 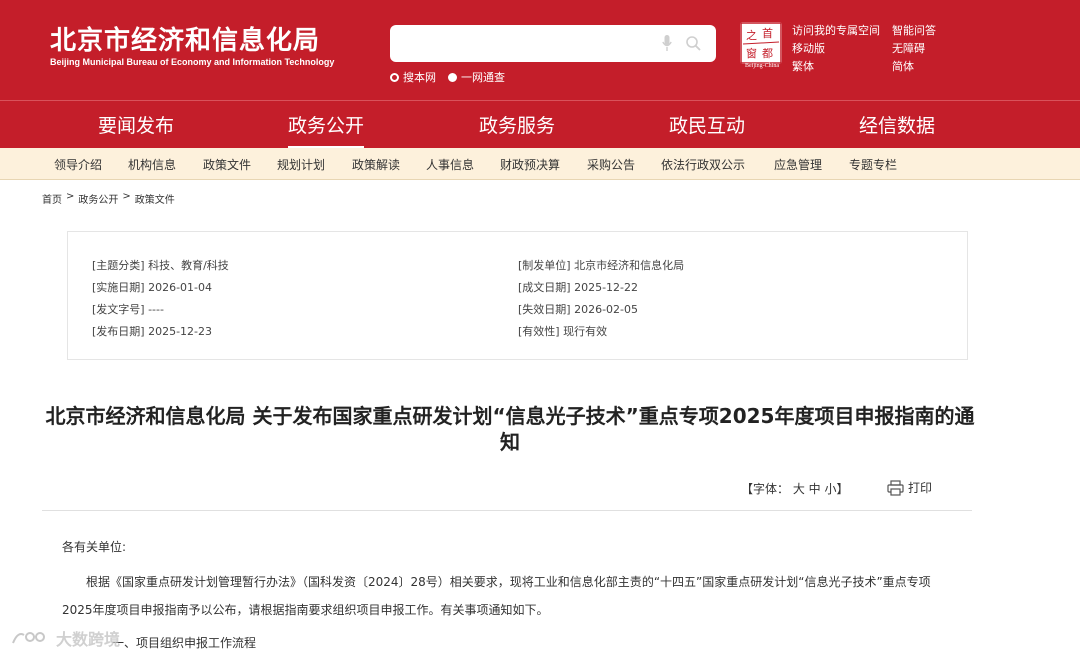 I want to click on print-button: 打印, so click(x=909, y=487).